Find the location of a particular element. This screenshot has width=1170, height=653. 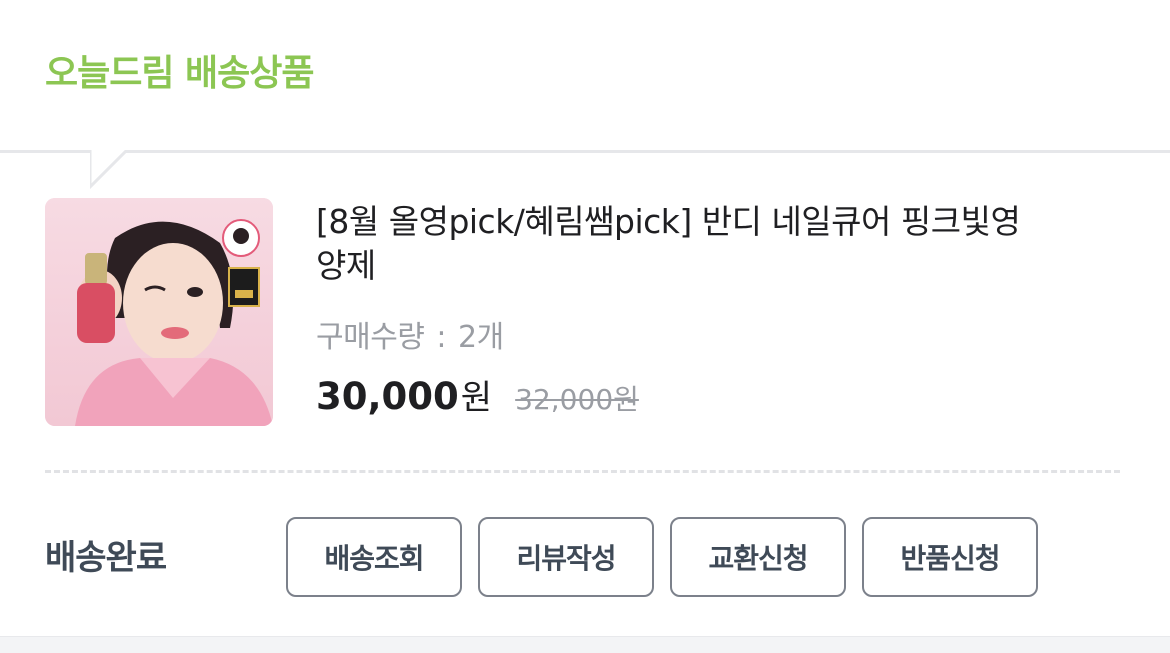

card-top-border is located at coordinates (585, 151).